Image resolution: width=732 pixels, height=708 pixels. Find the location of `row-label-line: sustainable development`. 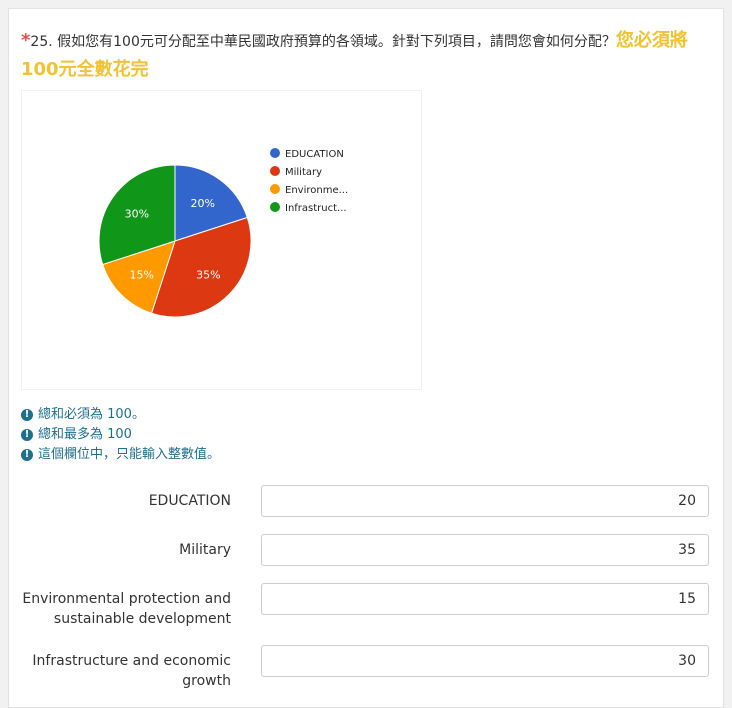

row-label-line: sustainable development is located at coordinates (142, 619).